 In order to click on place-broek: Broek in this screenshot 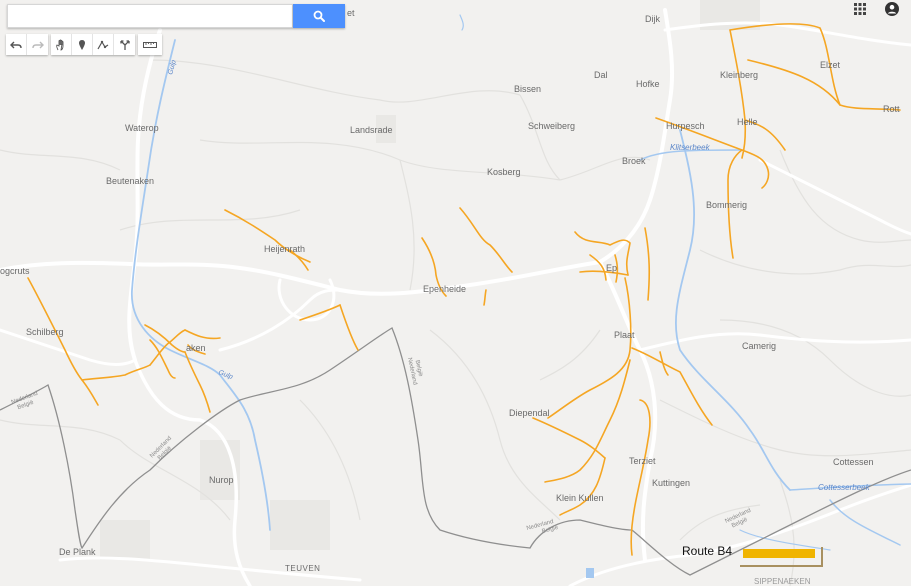, I will do `click(634, 161)`.